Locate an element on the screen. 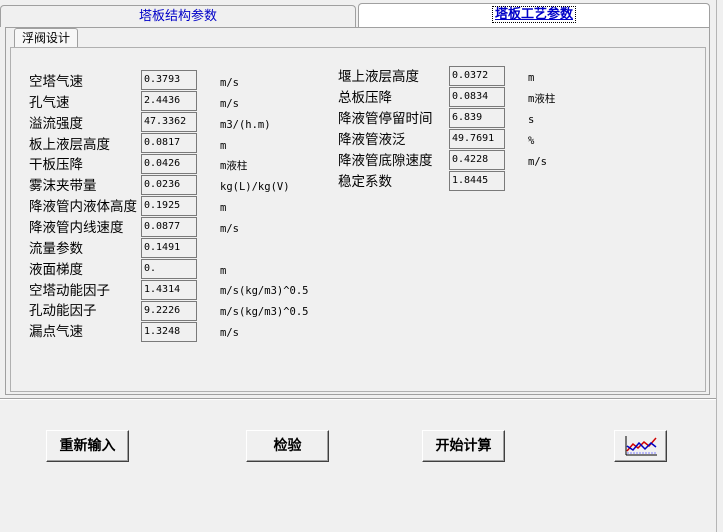 This screenshot has width=723, height=532. param-value-field: 0.4228 is located at coordinates (477, 160).